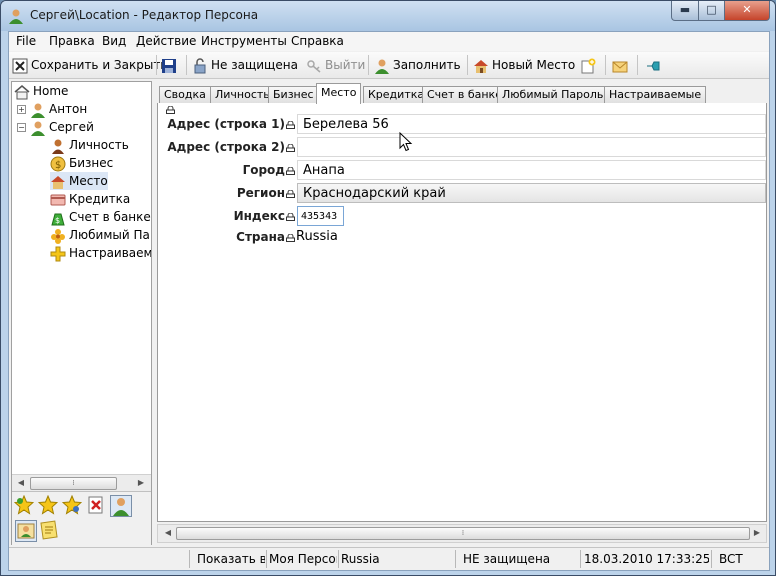  What do you see at coordinates (185, 94) in the screenshot?
I see `tab-summary: Сводка` at bounding box center [185, 94].